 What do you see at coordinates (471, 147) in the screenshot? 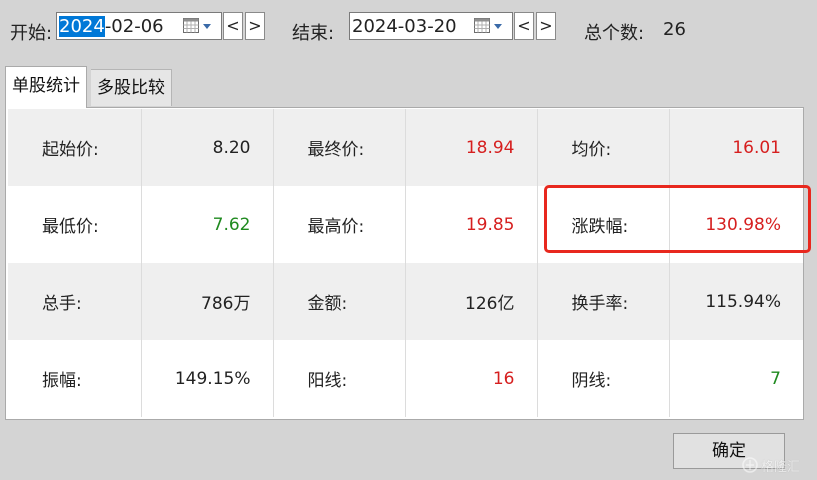
I see `stat-value-end-price: 18.94` at bounding box center [471, 147].